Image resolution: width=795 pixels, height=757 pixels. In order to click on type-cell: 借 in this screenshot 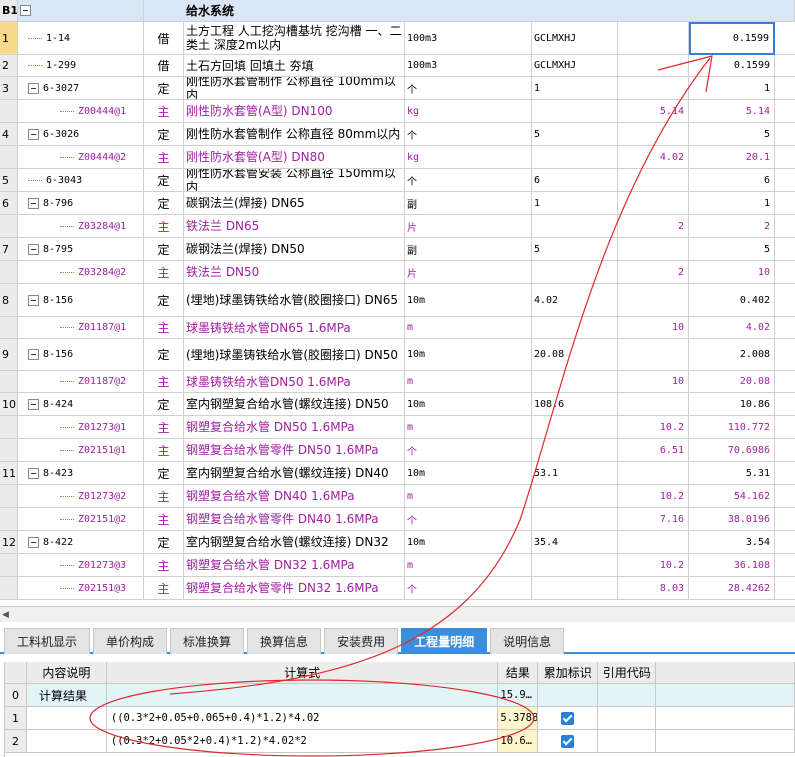, I will do `click(164, 38)`.